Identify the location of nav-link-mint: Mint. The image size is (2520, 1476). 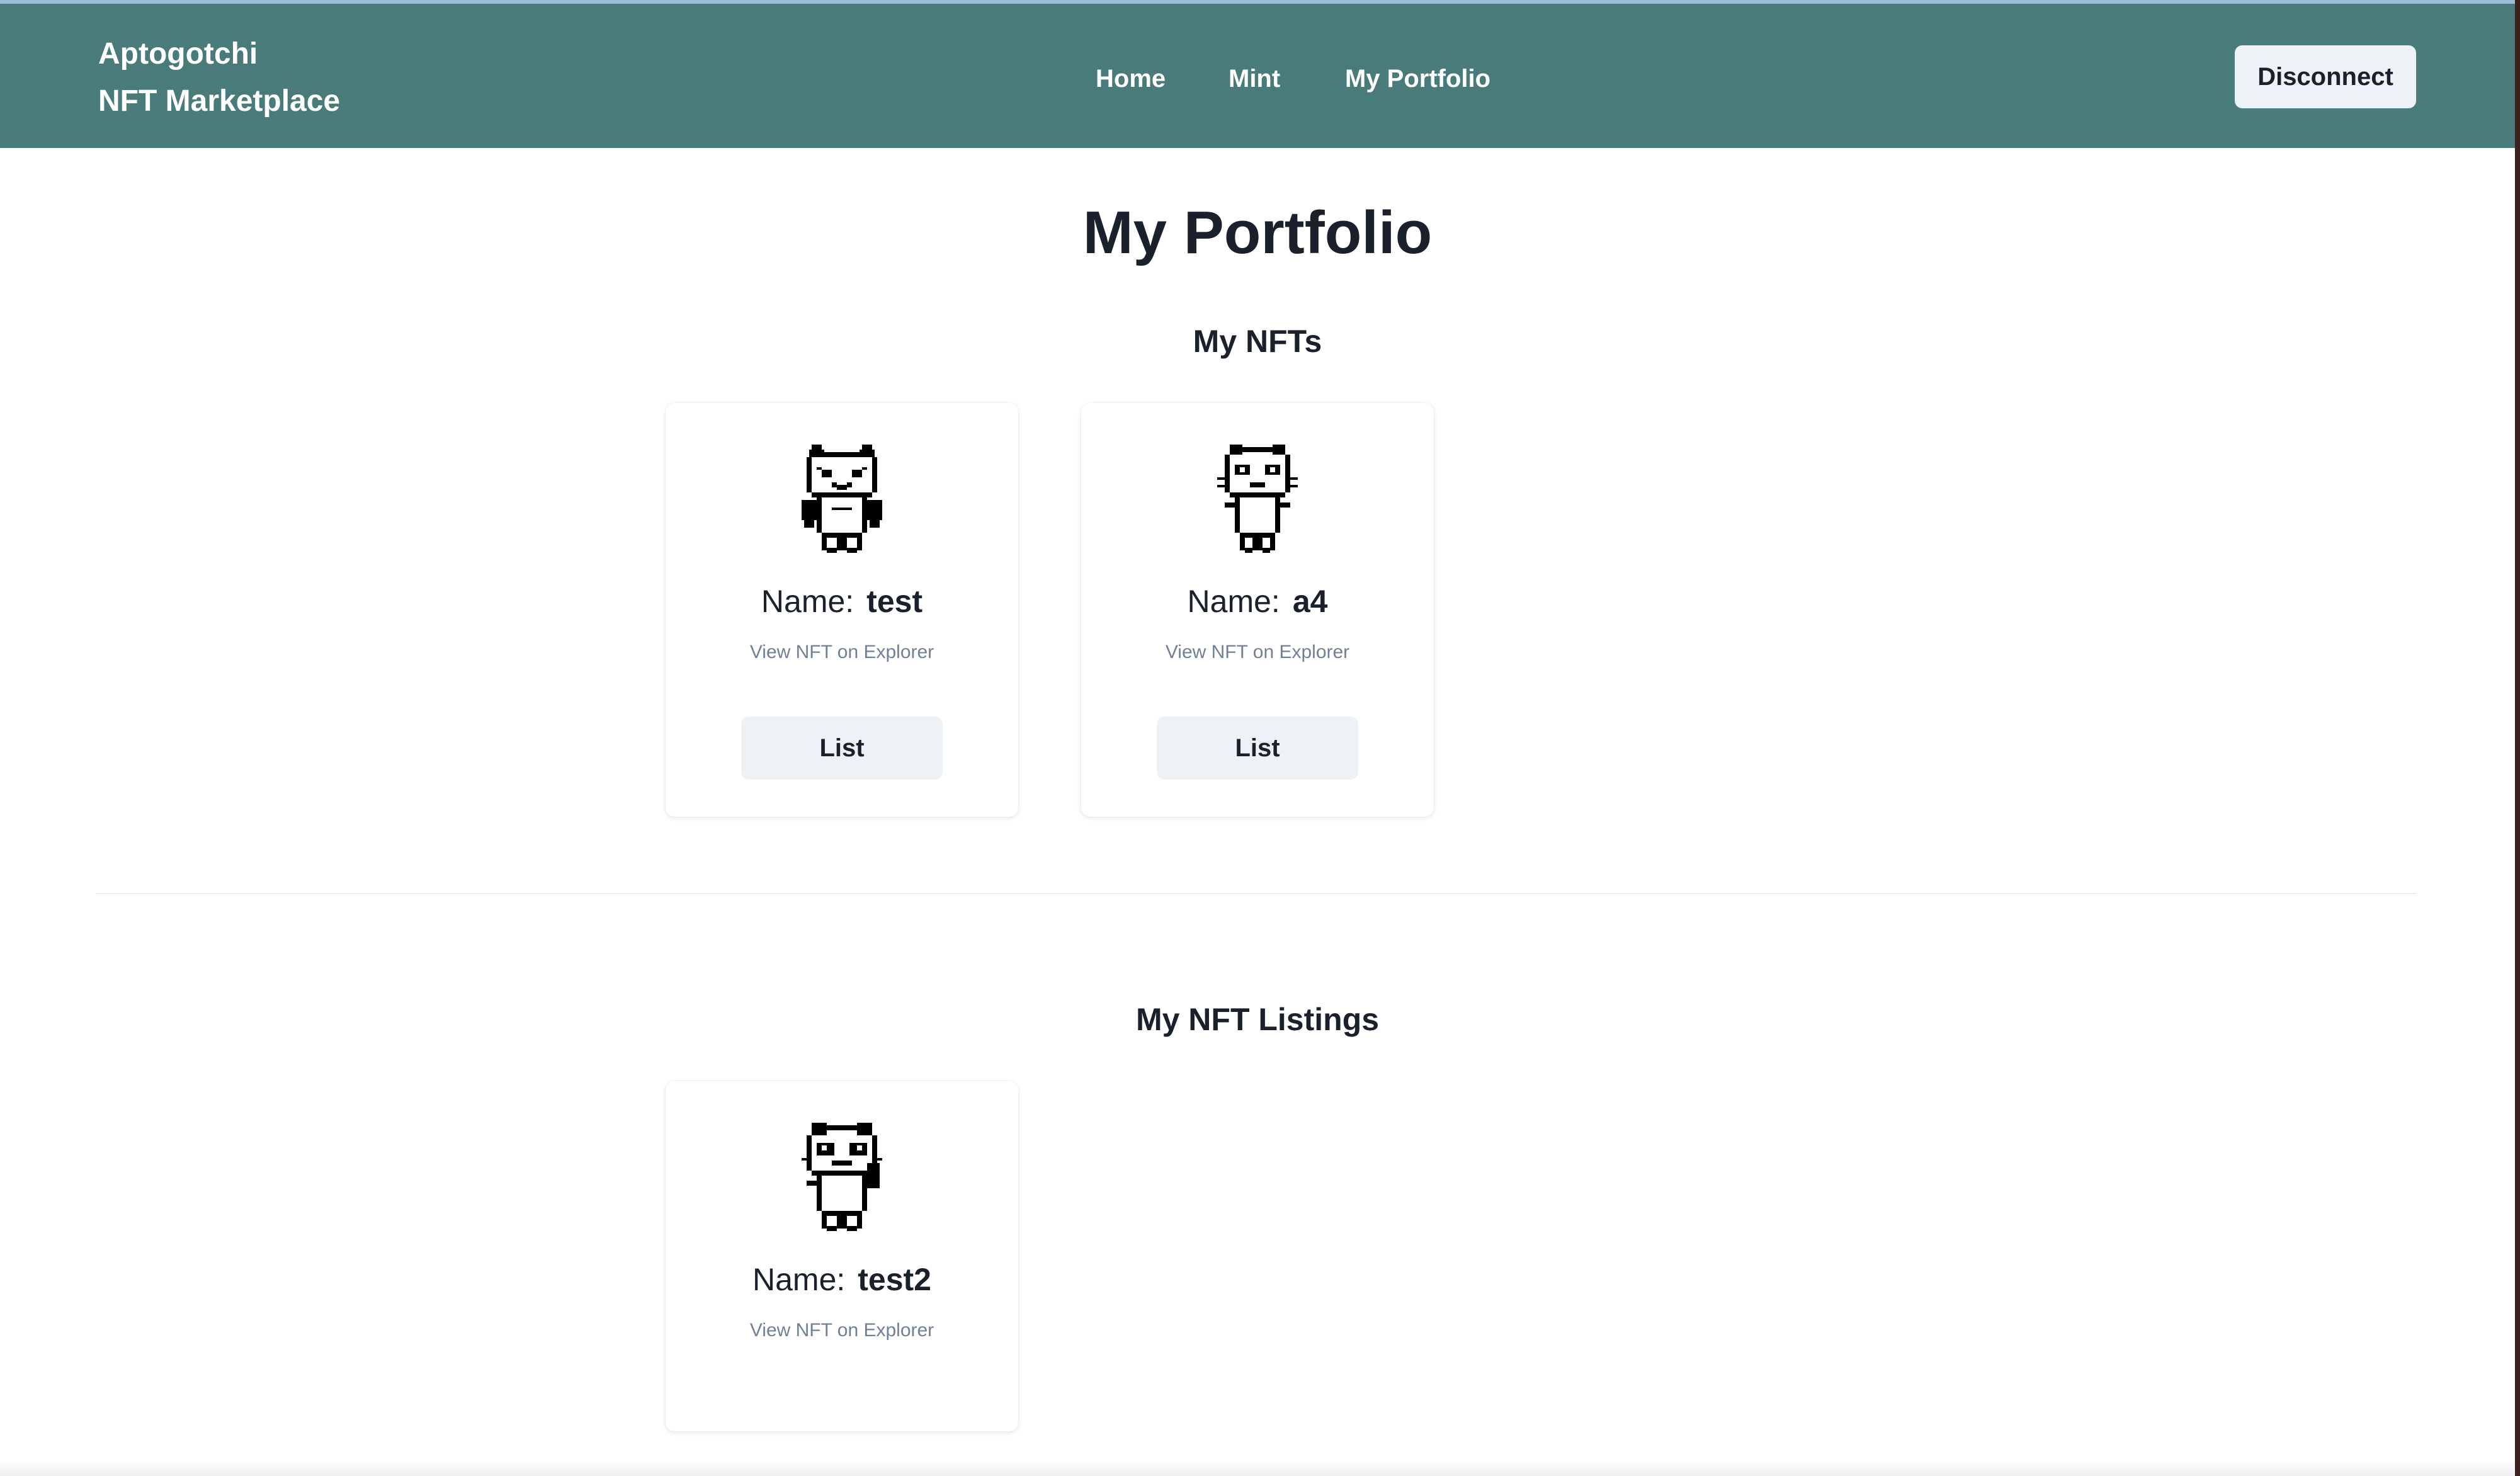
(1254, 78).